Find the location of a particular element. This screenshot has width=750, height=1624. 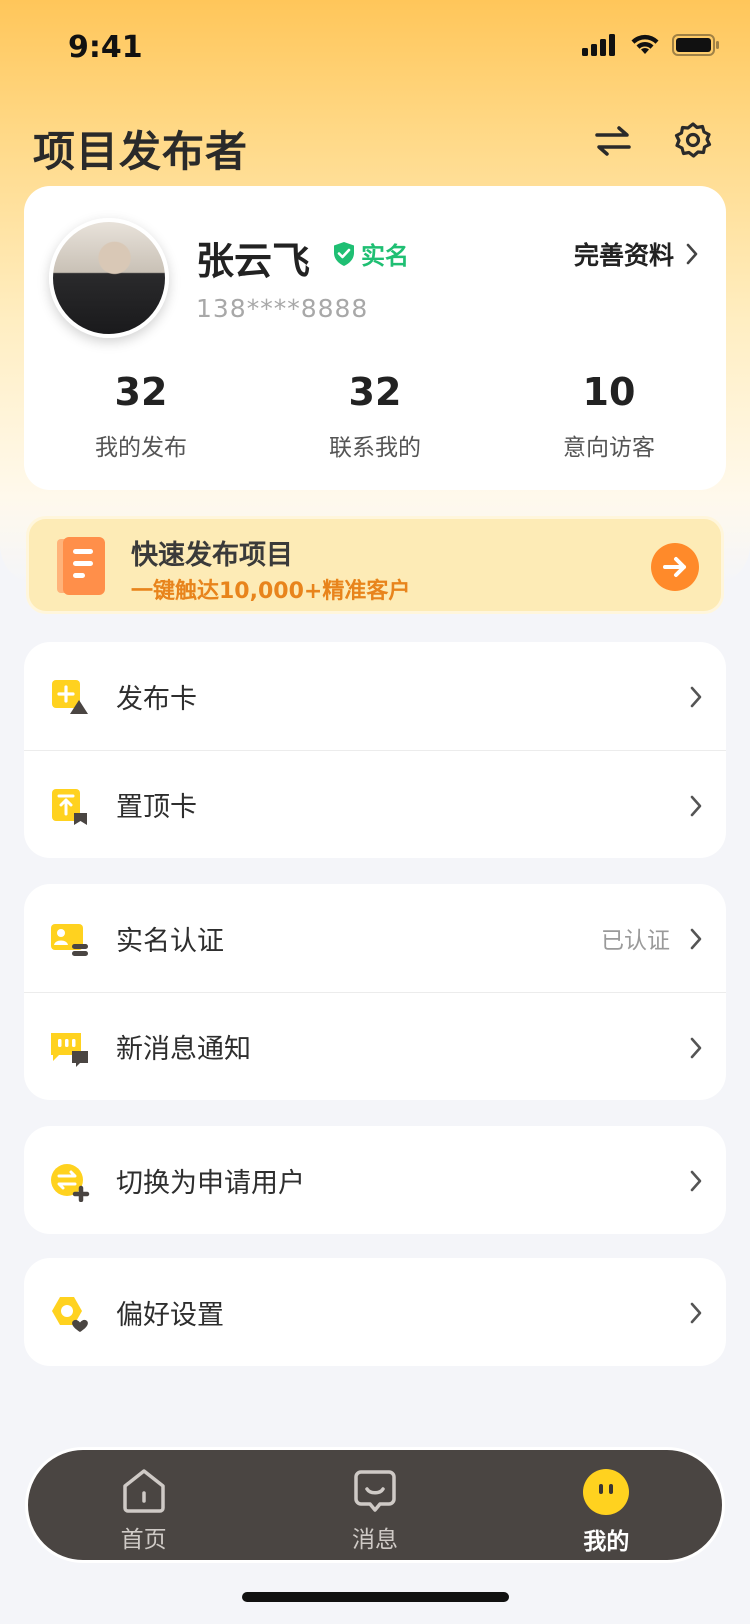

tab-label: 消息 is located at coordinates (374, 1540).